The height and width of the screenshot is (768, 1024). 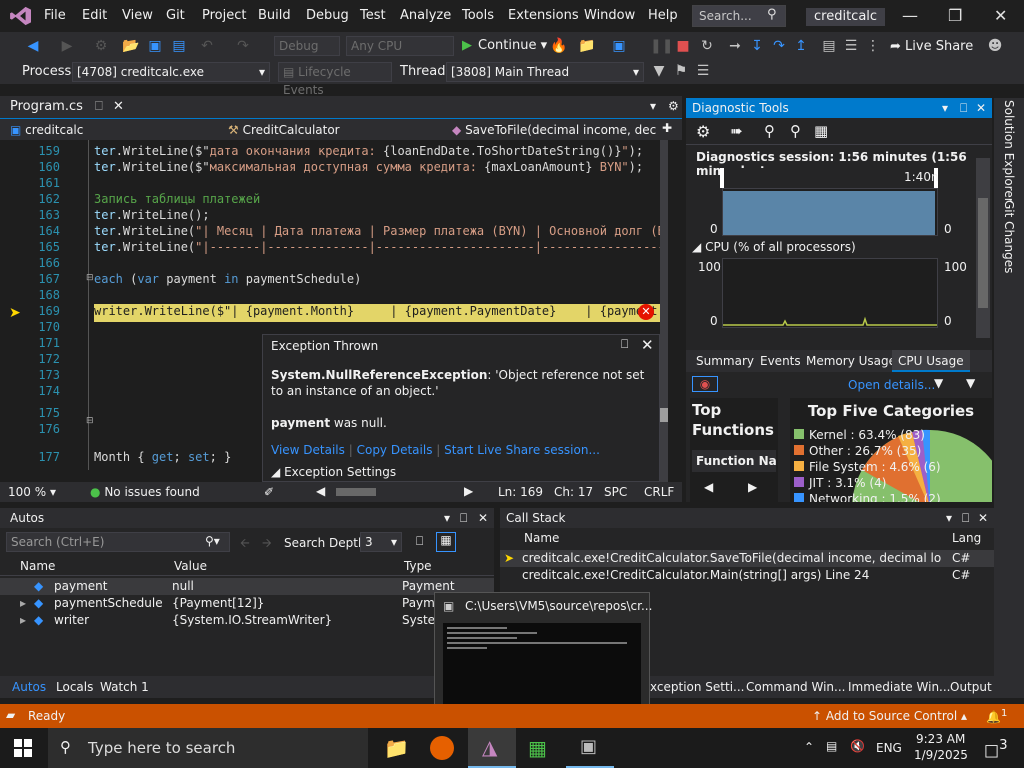 I want to click on col-language: Lang, so click(x=966, y=538).